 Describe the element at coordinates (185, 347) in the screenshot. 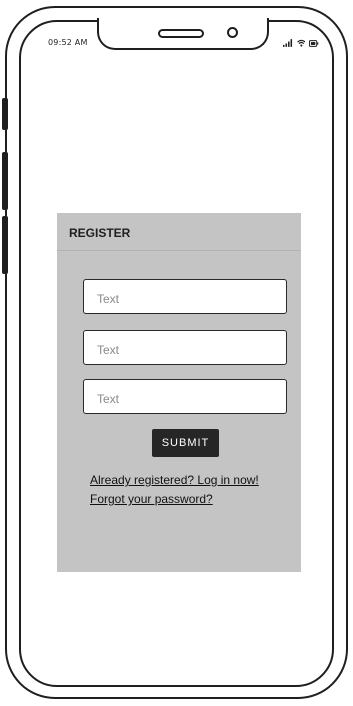

I see `text-field-2: Text` at that location.